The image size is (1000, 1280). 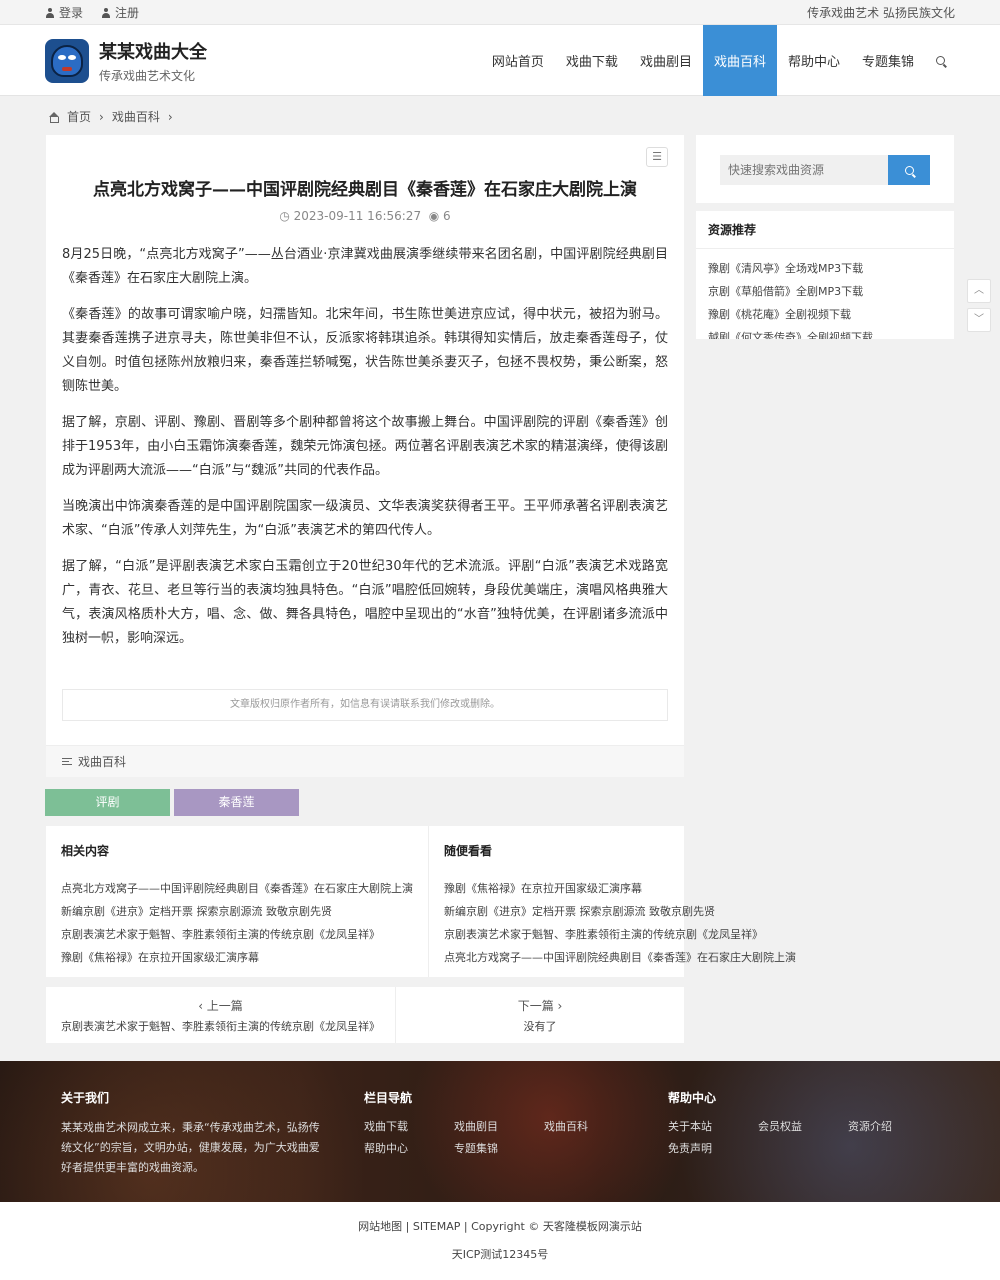 I want to click on top-slogan: 传承戏曲艺术 弘扬民族文化, so click(x=881, y=13).